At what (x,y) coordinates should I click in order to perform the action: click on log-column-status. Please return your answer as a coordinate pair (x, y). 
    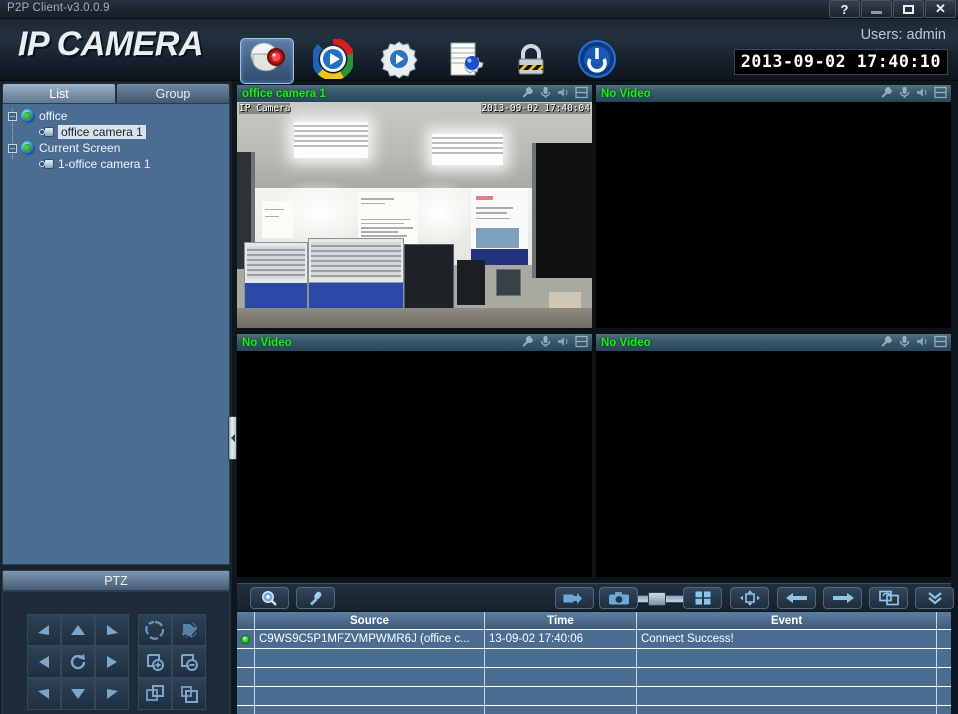
    Looking at the image, I should click on (246, 620).